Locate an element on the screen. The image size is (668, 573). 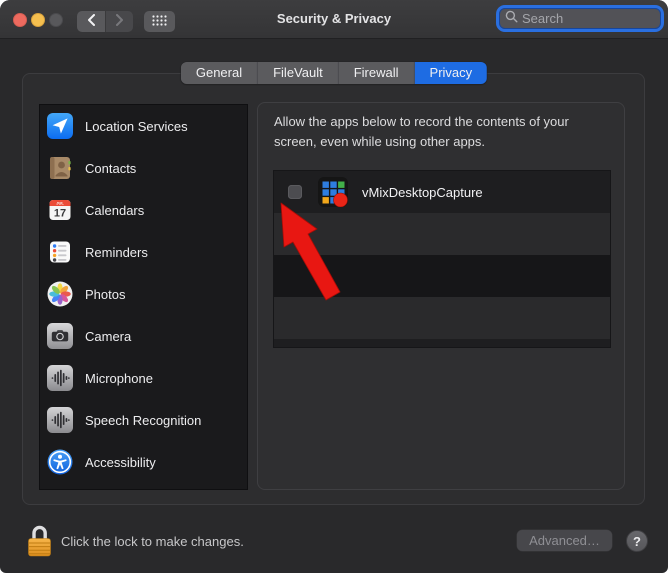
speech-recognition-icon is located at coordinates (60, 420).